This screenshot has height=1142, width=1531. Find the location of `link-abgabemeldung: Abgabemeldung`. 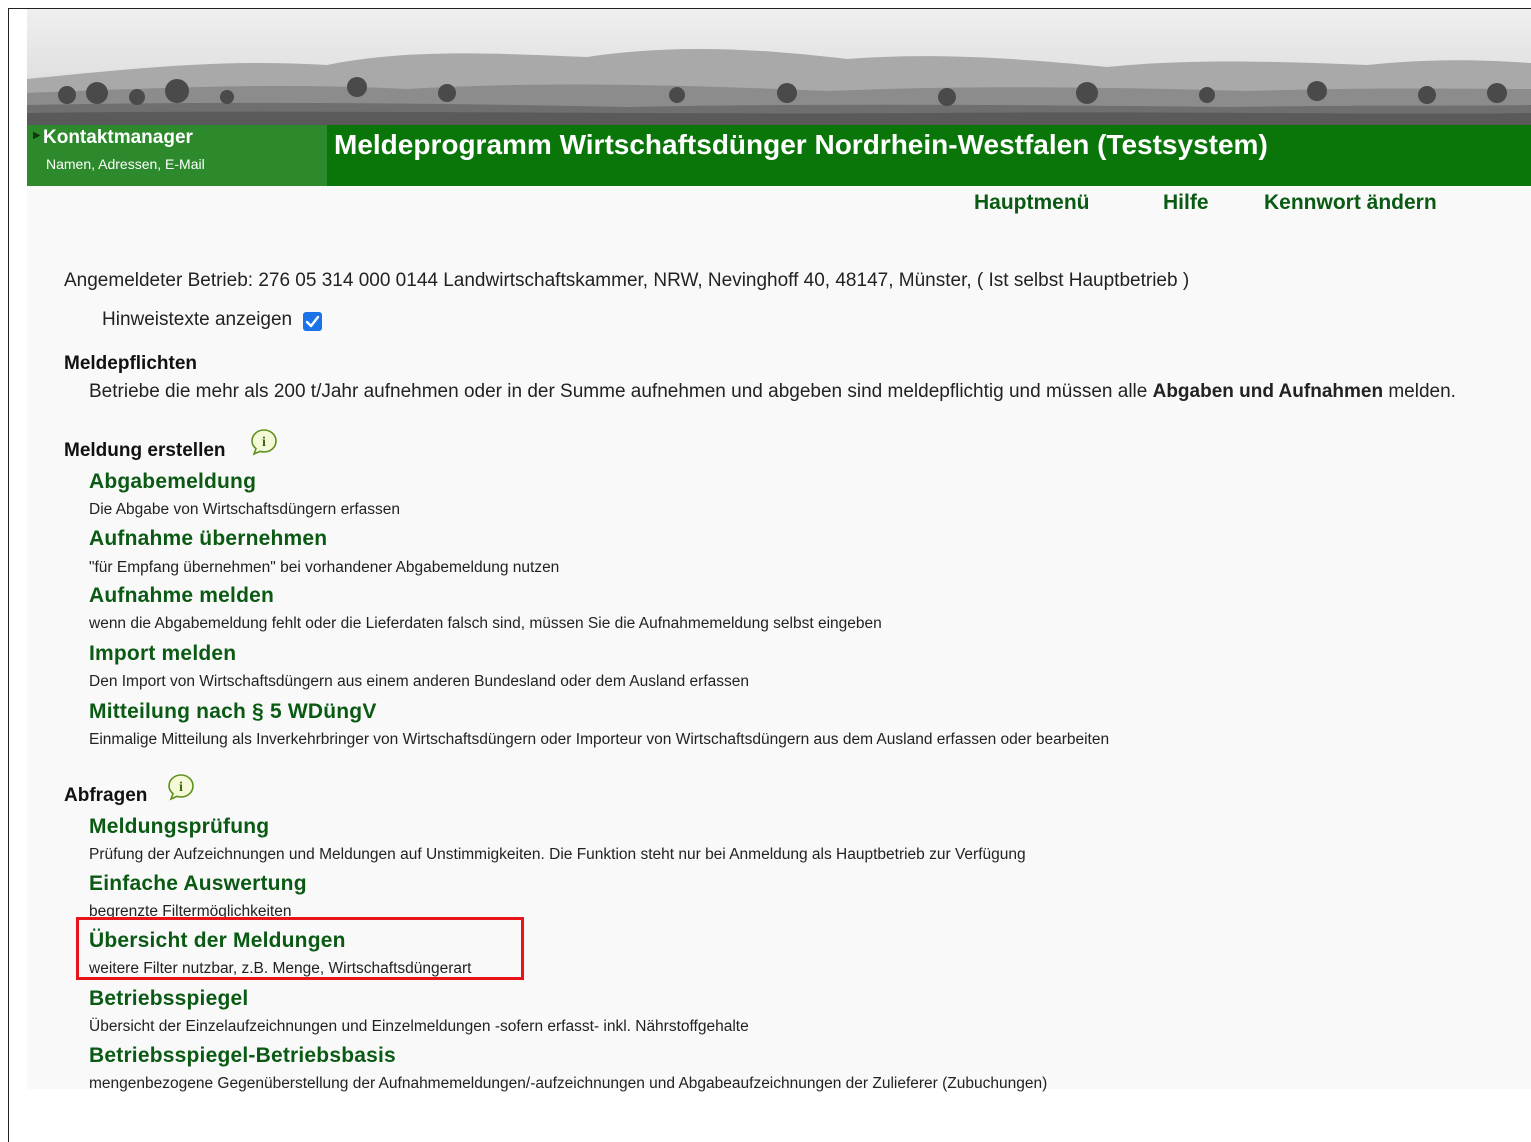

link-abgabemeldung: Abgabemeldung is located at coordinates (172, 482).